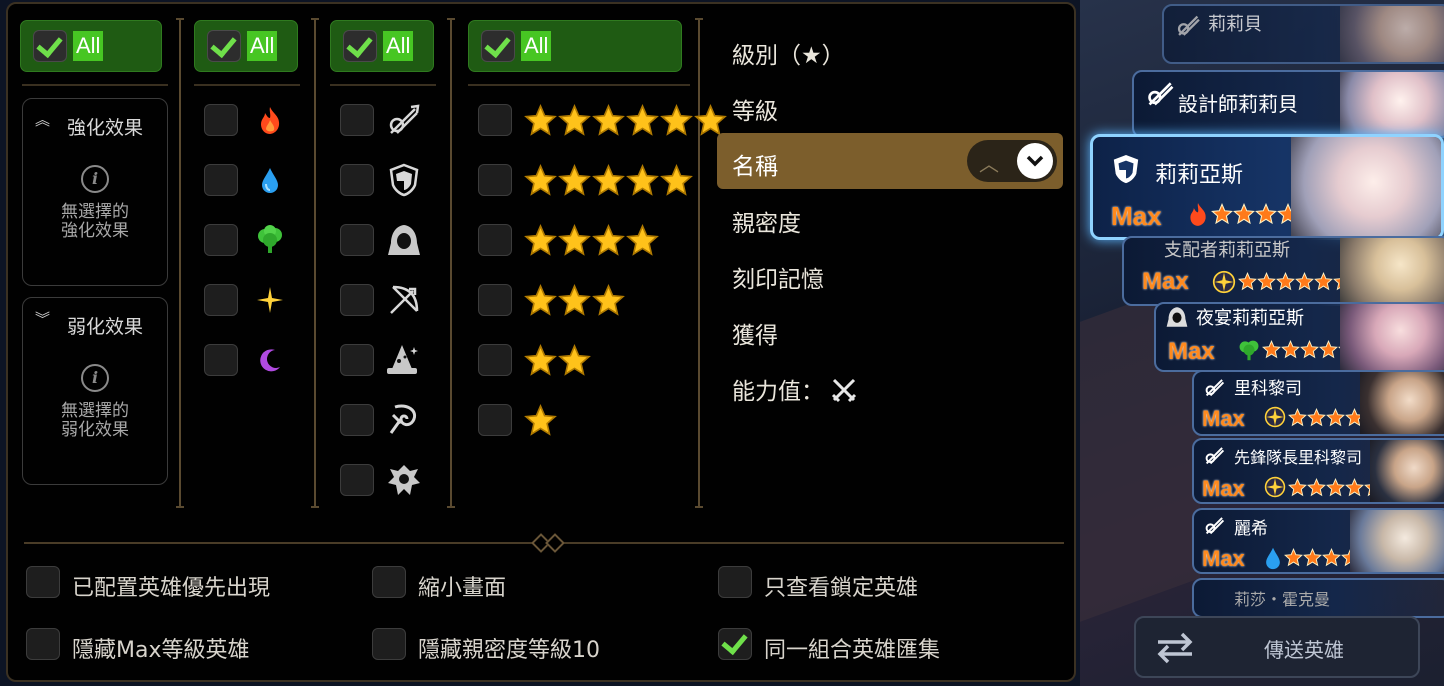  Describe the element at coordinates (43, 582) in the screenshot. I see `option-priority-checkbox` at that location.